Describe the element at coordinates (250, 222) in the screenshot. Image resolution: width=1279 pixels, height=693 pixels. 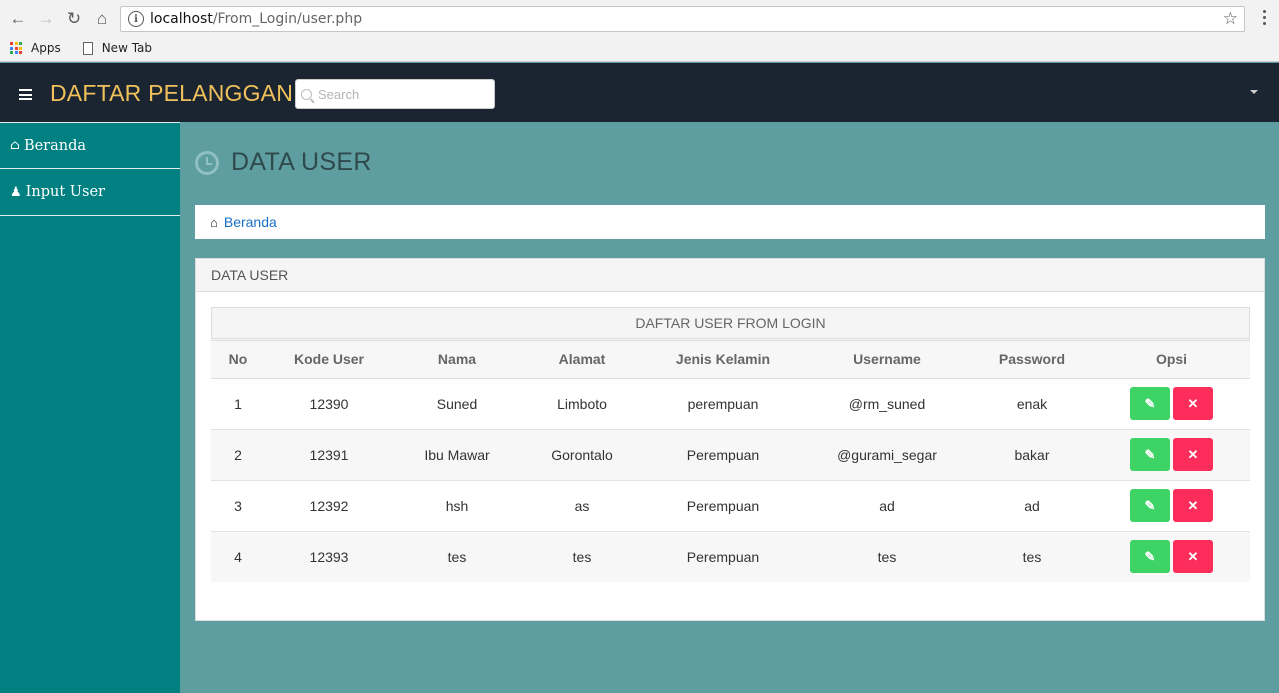
I see `breadcrumb-link-beranda: Beranda` at that location.